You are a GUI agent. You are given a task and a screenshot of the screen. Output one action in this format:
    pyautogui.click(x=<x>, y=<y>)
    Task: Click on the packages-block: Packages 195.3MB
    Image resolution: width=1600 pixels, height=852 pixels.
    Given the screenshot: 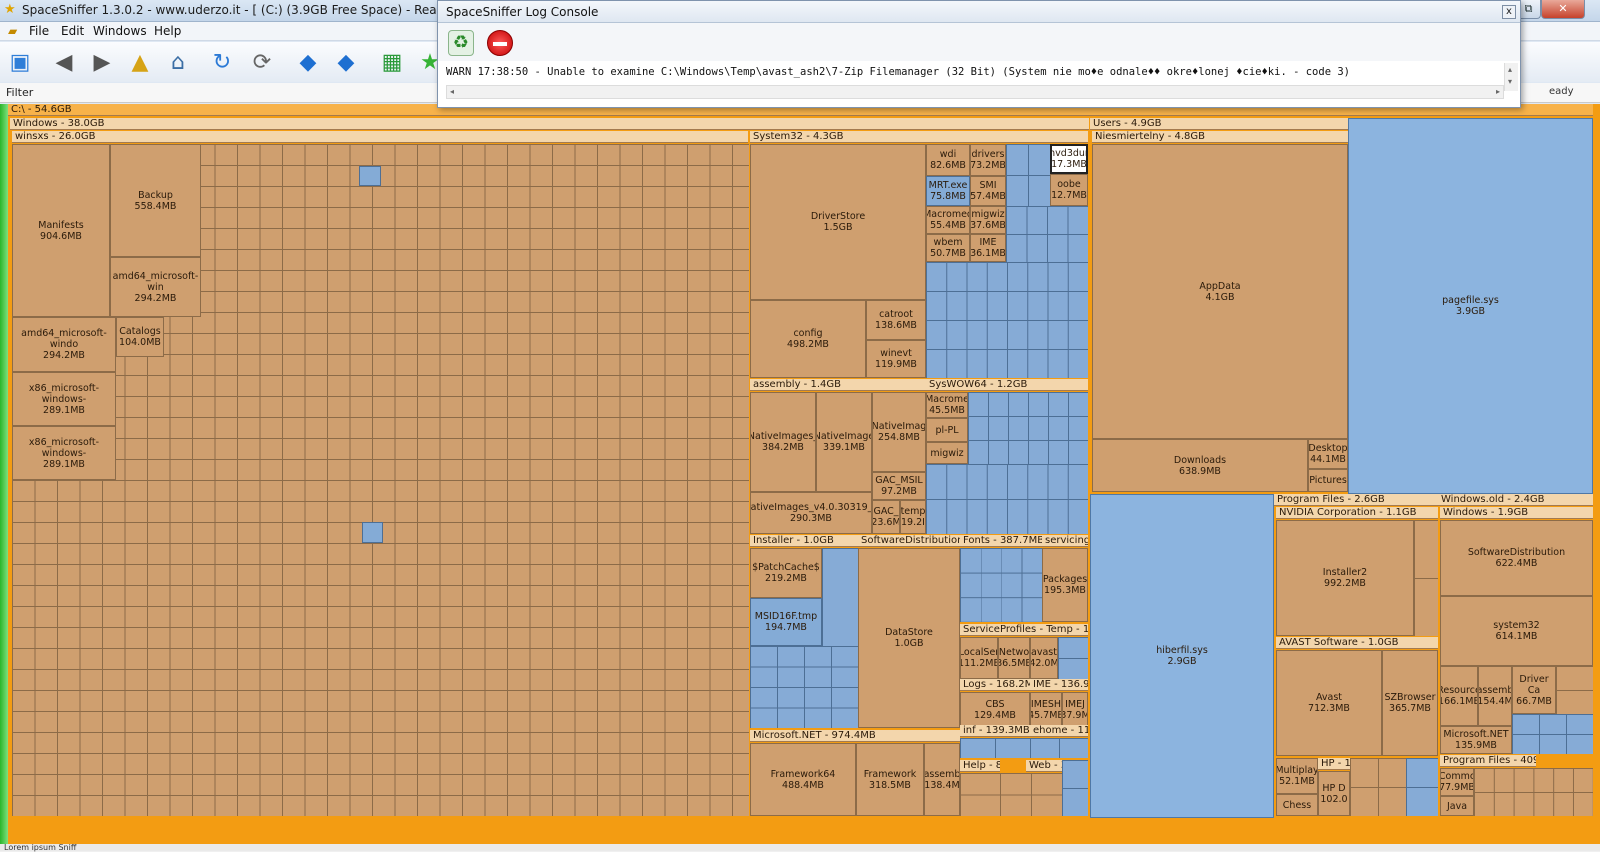 What is the action you would take?
    pyautogui.click(x=1065, y=585)
    